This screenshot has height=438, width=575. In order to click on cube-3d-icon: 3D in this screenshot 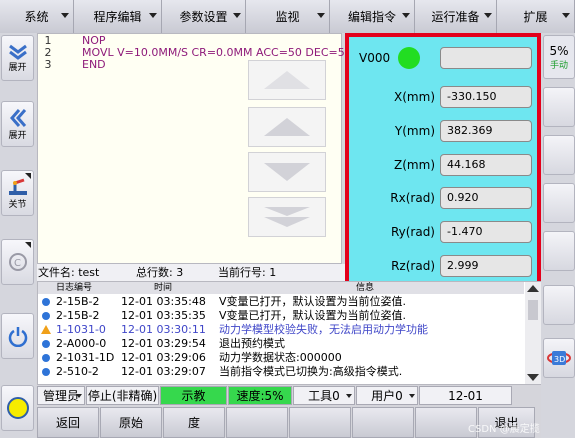, I will do `click(559, 358)`.